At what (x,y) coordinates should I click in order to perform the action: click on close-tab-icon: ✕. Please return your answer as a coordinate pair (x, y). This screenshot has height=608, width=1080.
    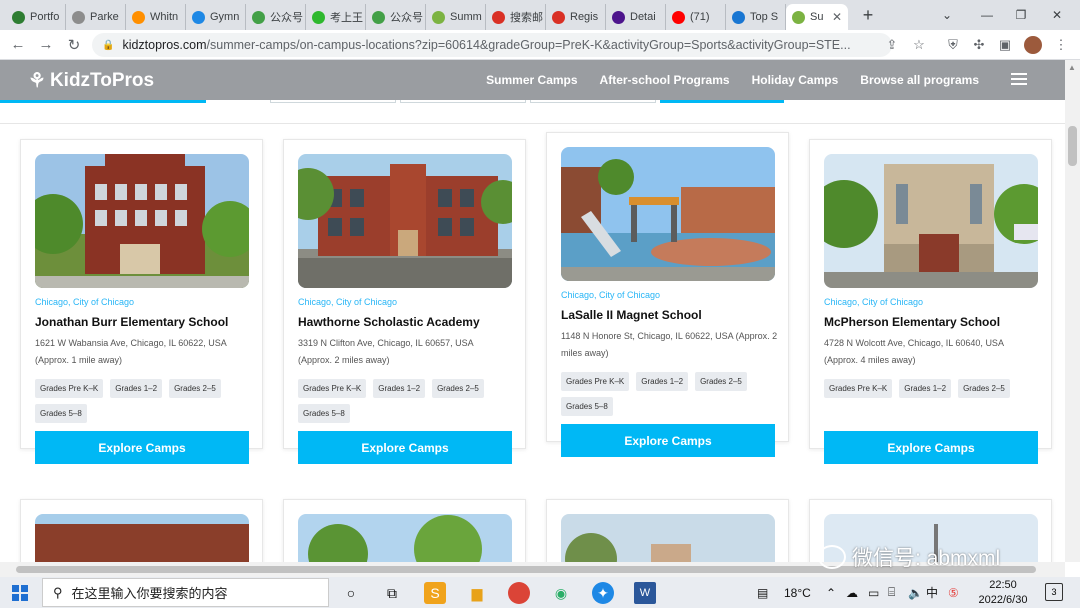
    Looking at the image, I should click on (837, 17).